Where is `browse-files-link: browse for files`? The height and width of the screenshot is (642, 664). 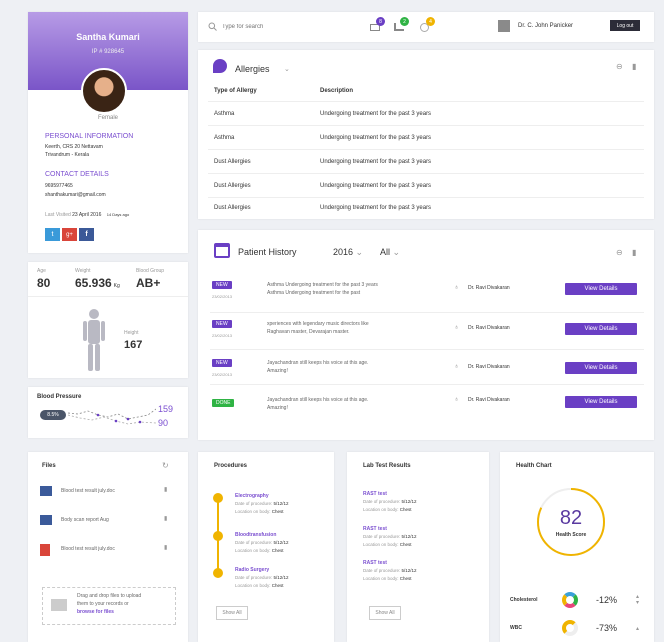 browse-files-link: browse for files is located at coordinates (95, 612).